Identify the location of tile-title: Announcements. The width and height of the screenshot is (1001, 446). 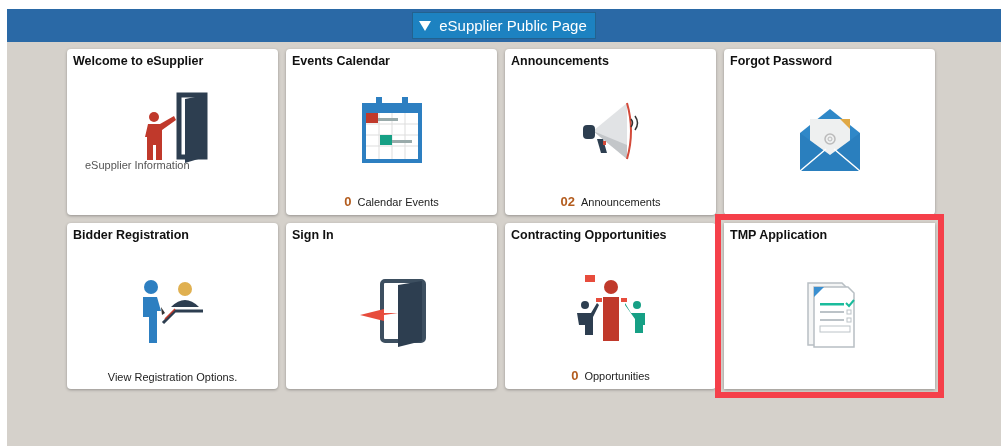
(560, 61).